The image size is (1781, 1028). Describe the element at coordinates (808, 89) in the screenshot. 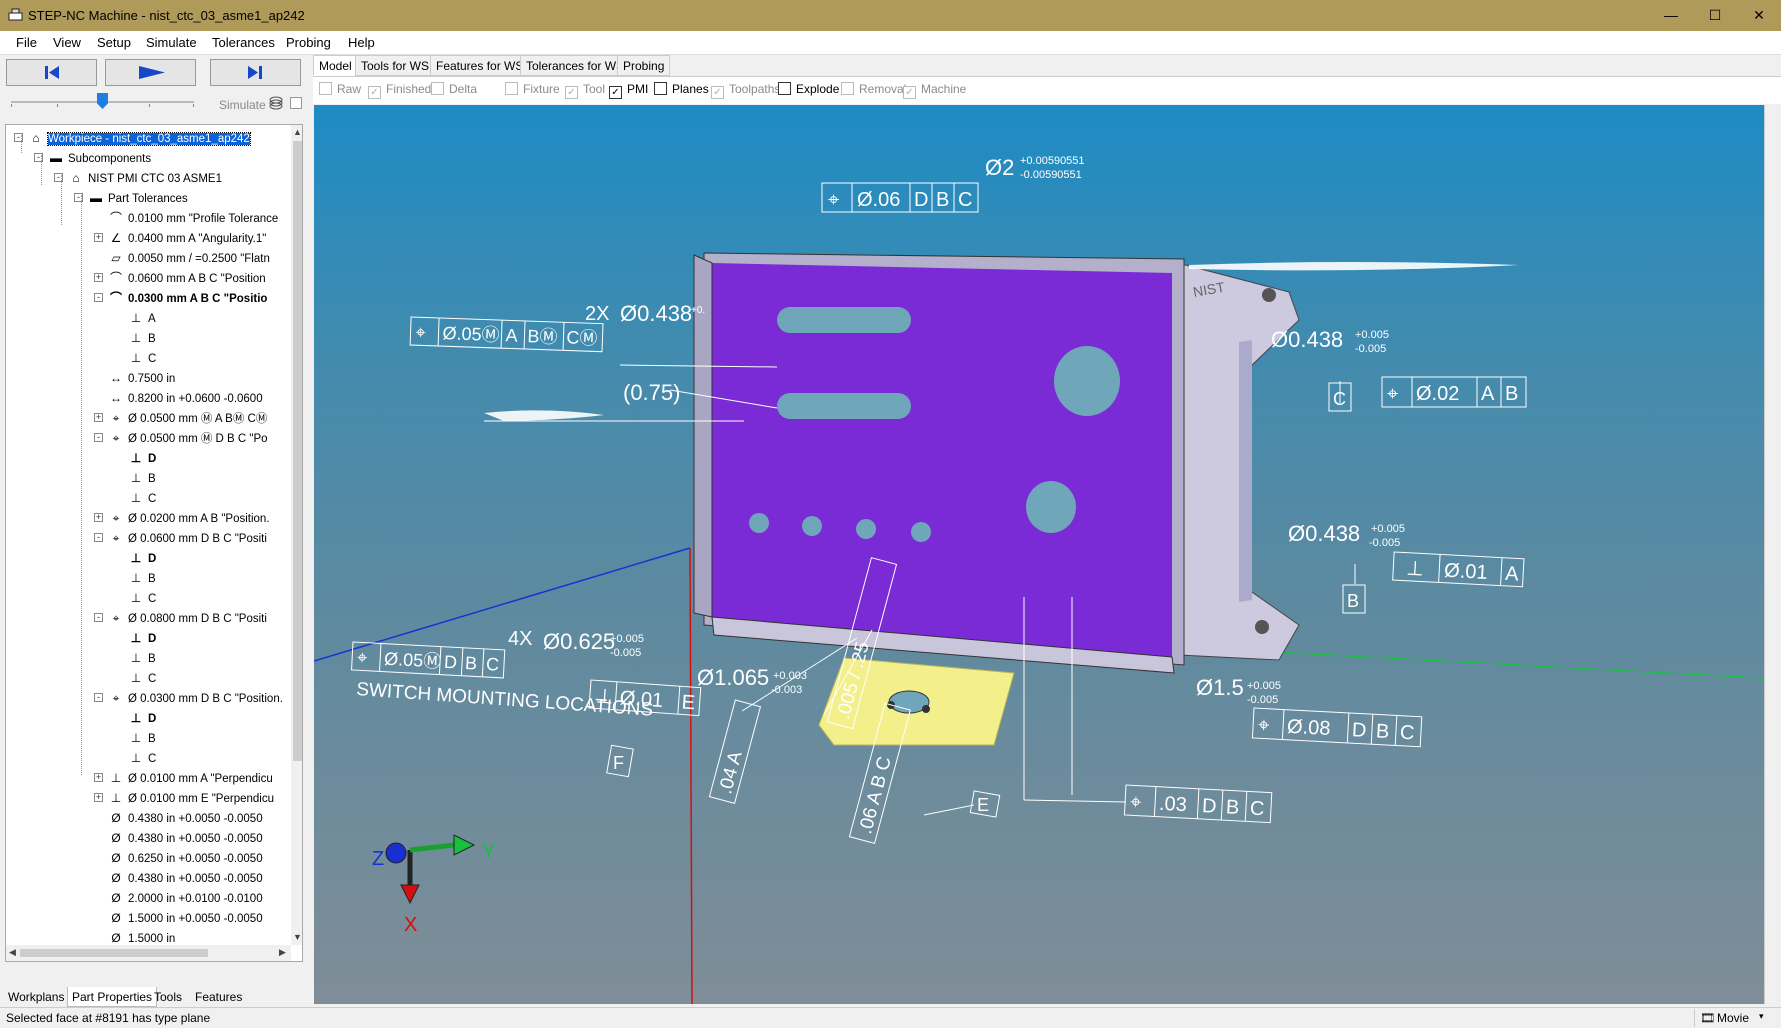

I see `option-explode: Explode` at that location.